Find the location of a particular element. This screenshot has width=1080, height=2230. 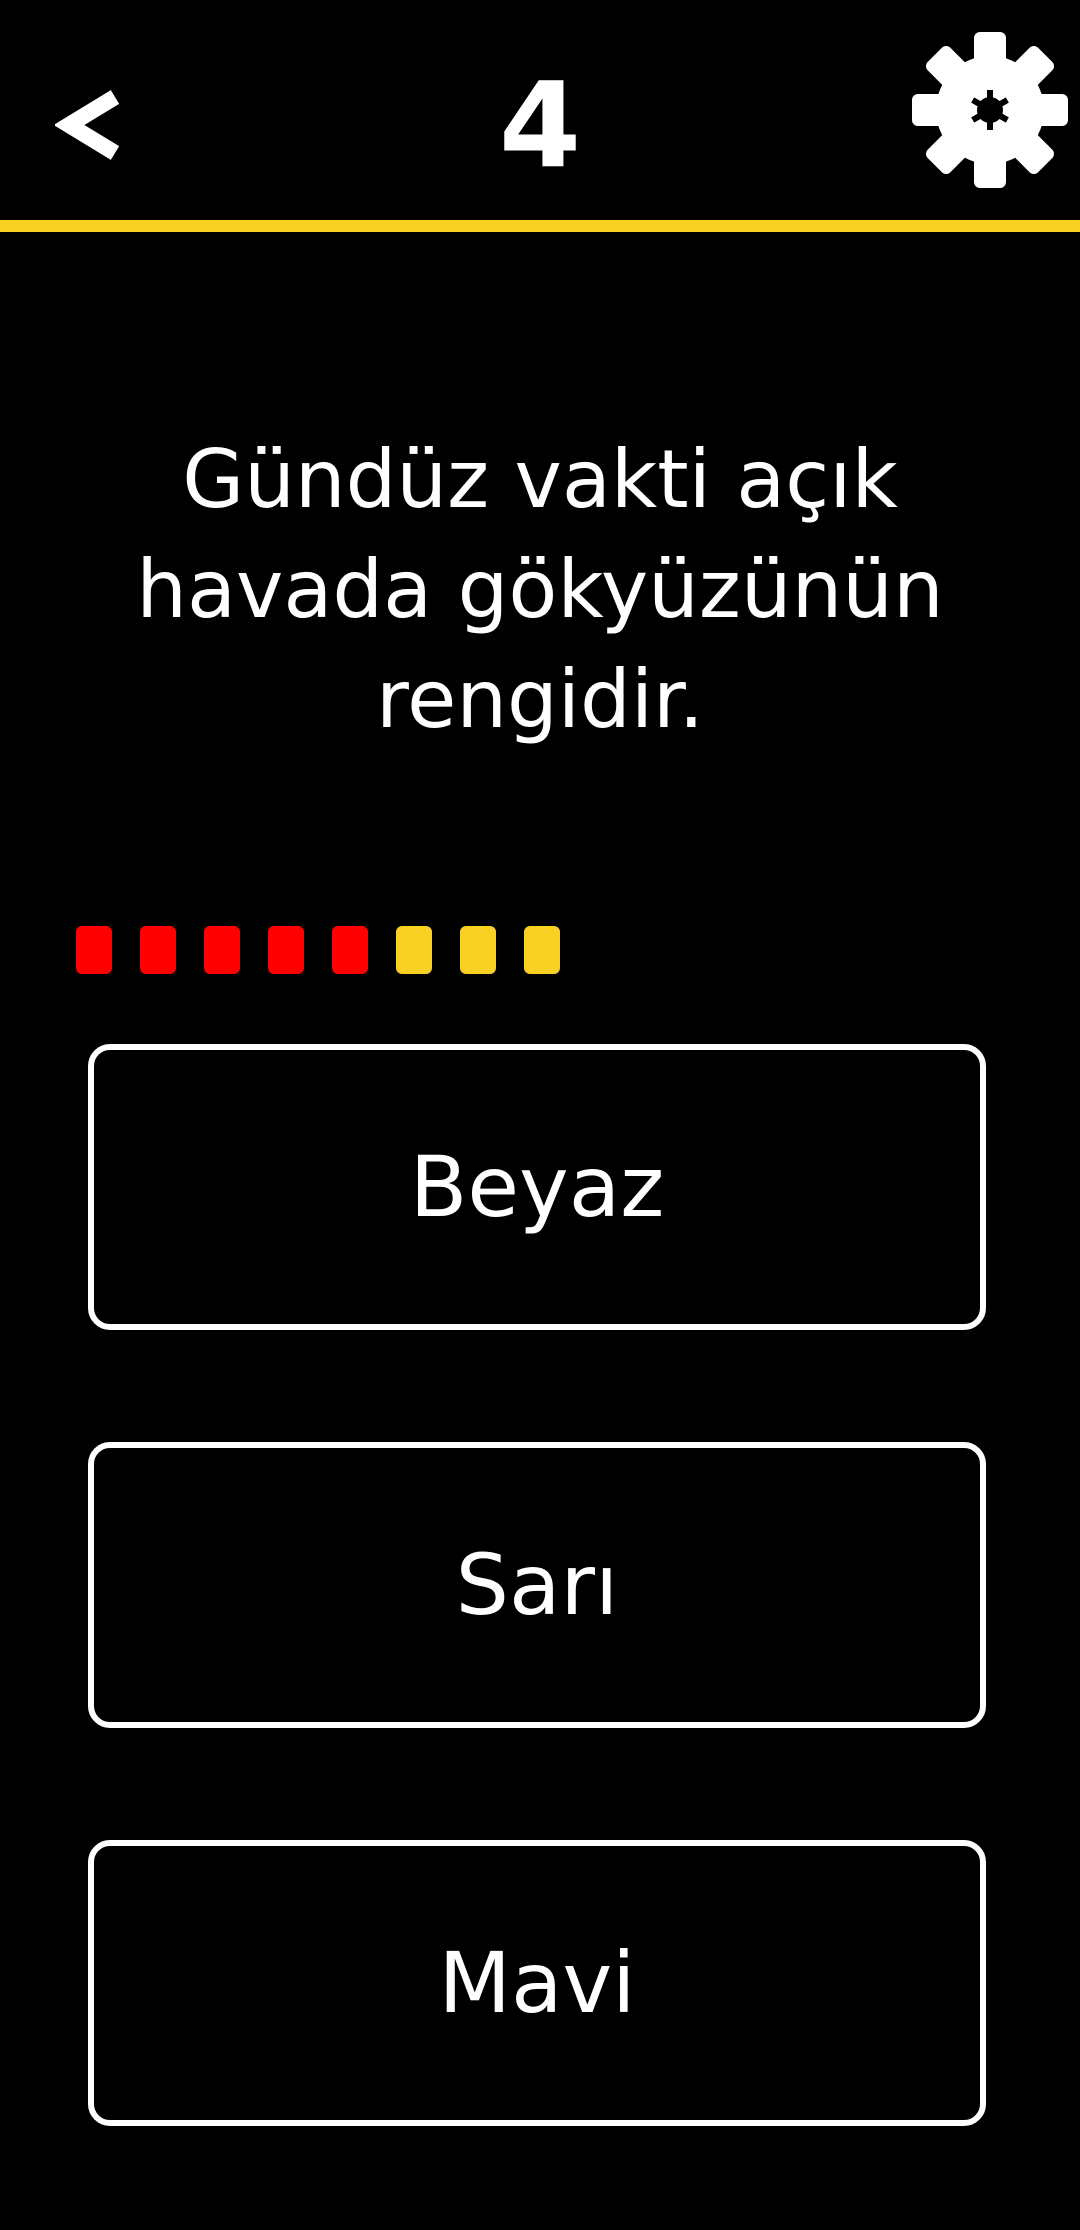

attempts-indicator is located at coordinates (332, 951).